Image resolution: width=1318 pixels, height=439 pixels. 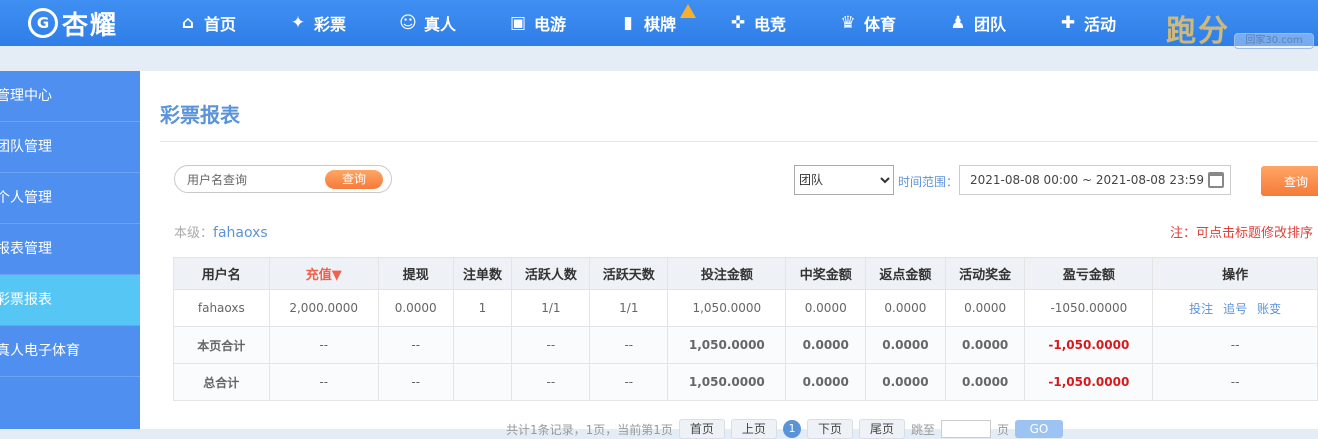 What do you see at coordinates (70, 147) in the screenshot?
I see `sidebar-item-1: 团队管理` at bounding box center [70, 147].